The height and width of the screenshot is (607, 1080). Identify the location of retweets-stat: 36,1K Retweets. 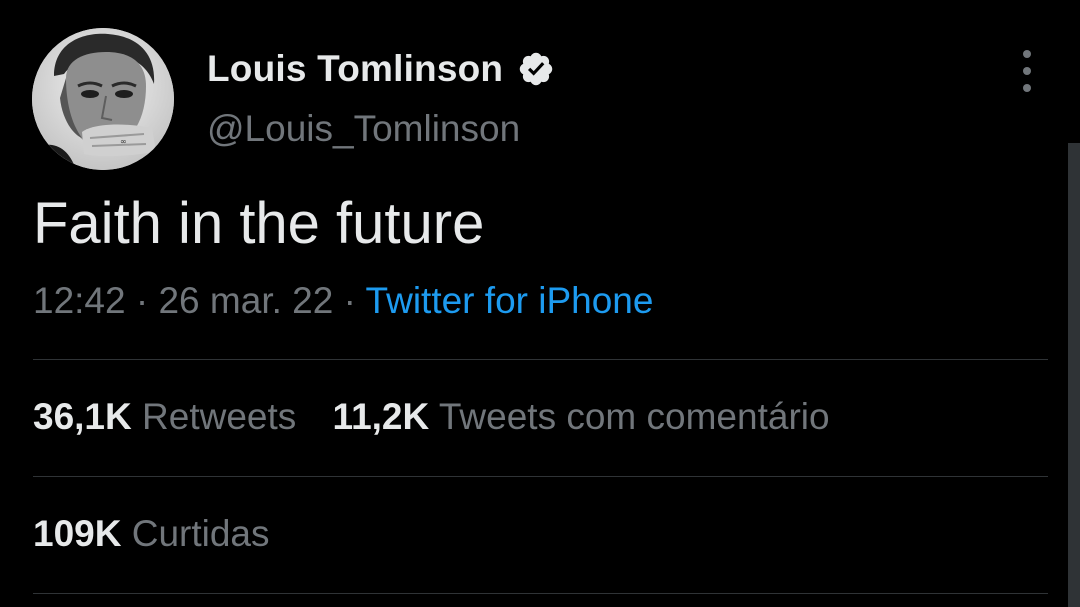
(164, 417).